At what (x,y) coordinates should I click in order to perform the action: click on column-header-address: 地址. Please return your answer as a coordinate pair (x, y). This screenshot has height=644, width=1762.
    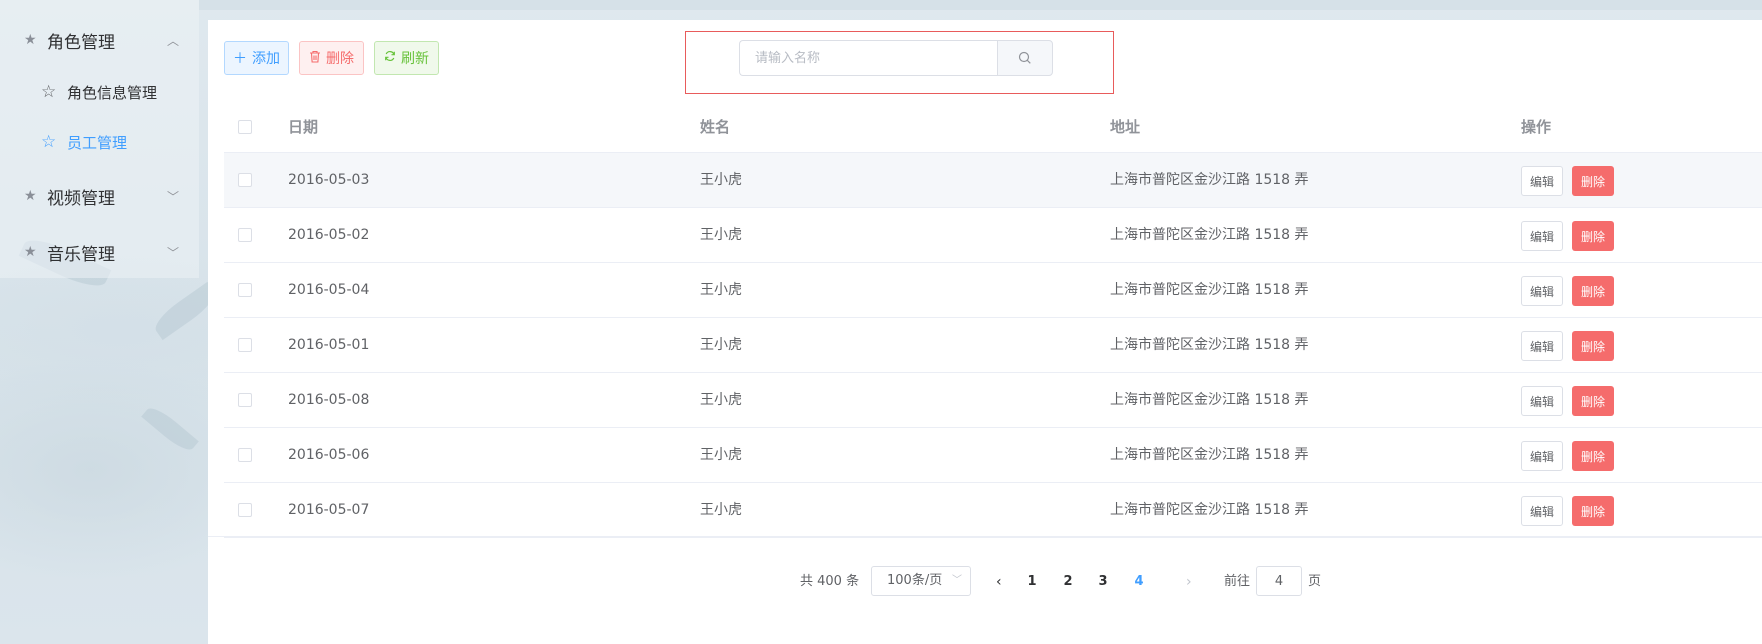
    Looking at the image, I should click on (1125, 127).